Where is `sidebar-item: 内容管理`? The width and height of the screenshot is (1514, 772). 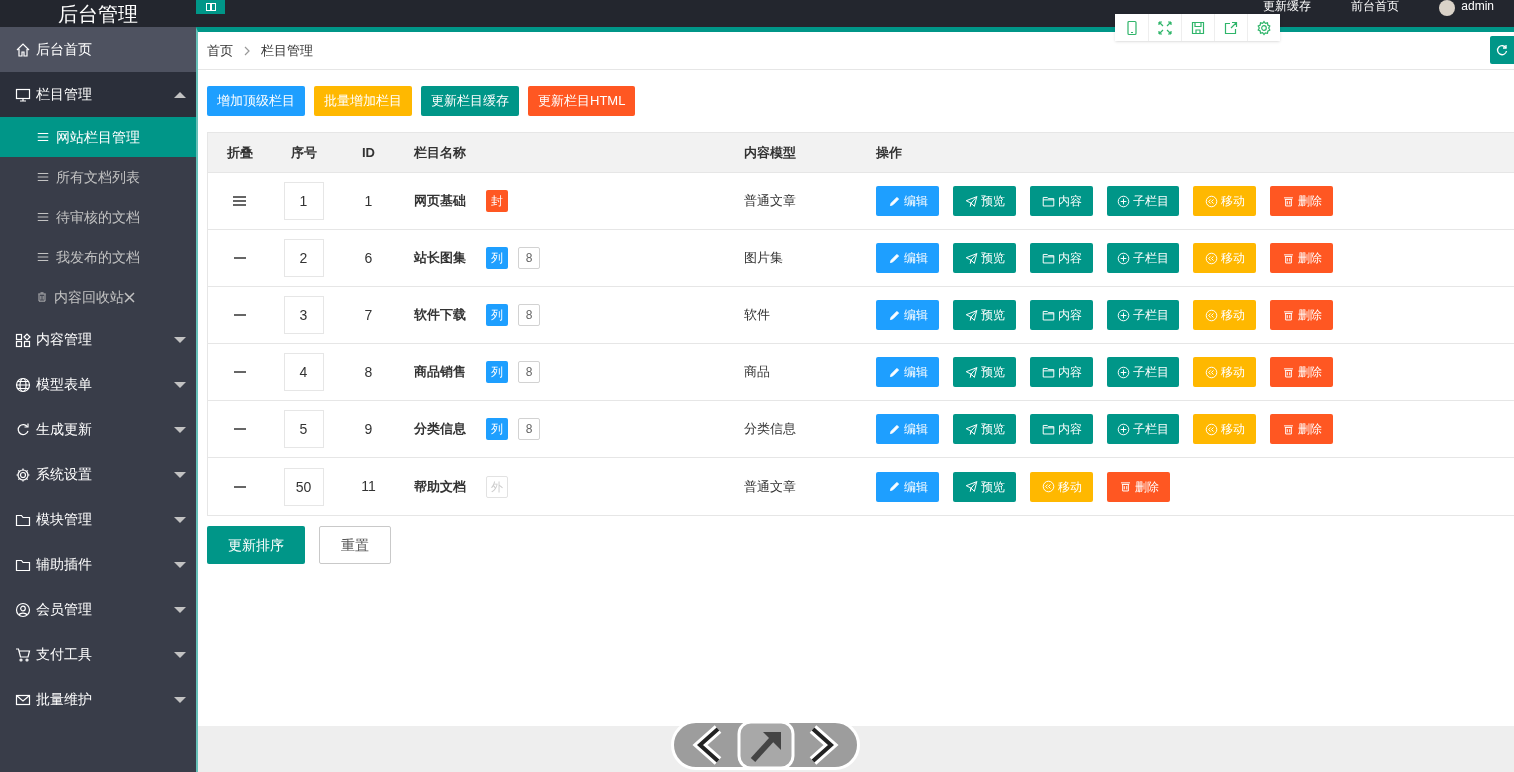
sidebar-item: 内容管理 is located at coordinates (98, 339).